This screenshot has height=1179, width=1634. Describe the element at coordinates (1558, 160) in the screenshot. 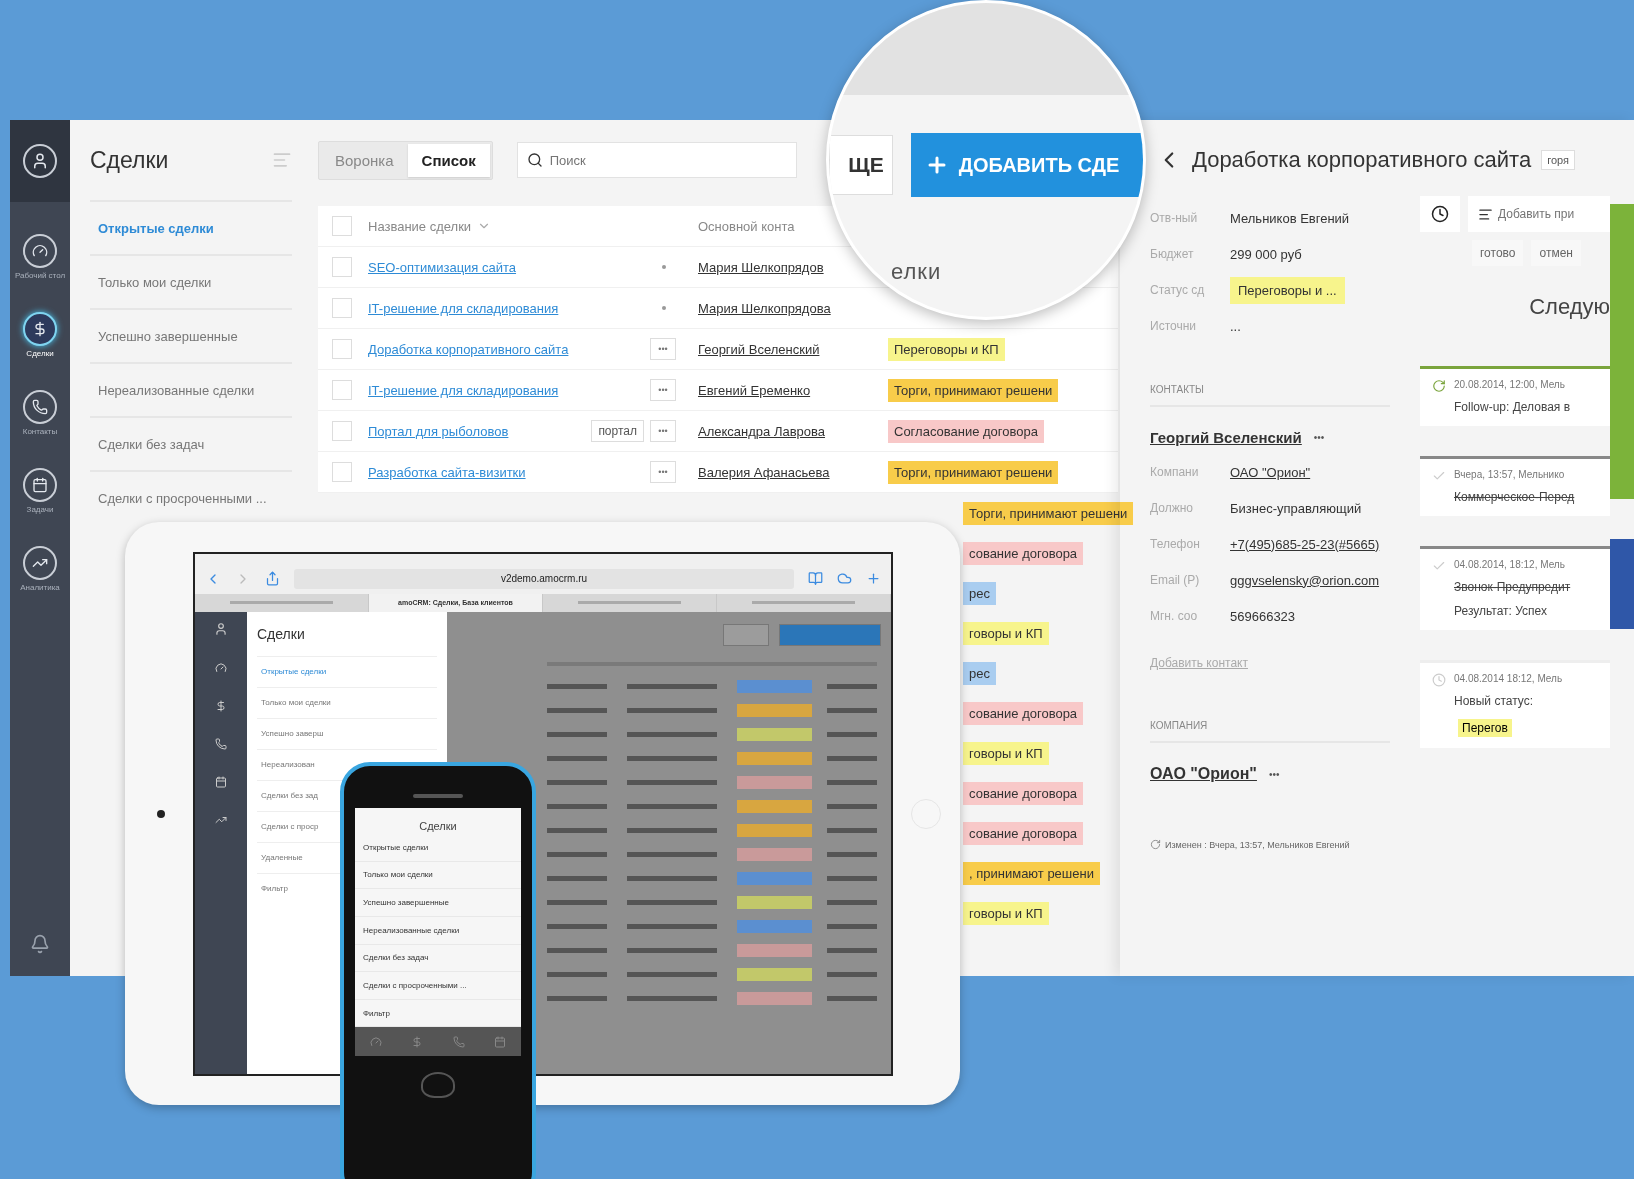

I see `deal-tag: горя` at that location.